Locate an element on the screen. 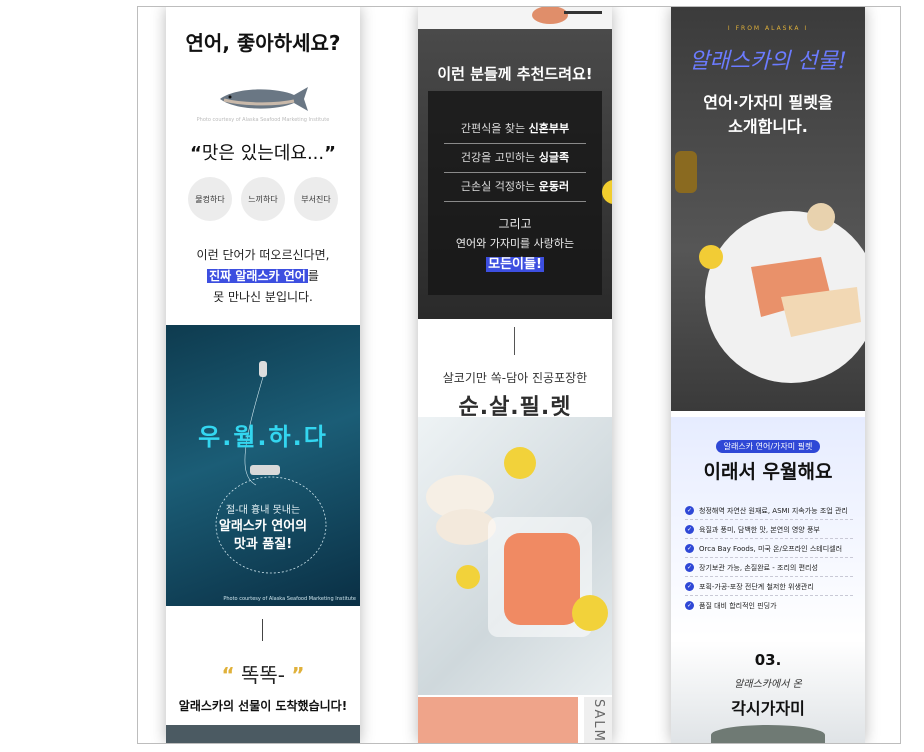 This screenshot has width=924, height=752. top-food-image is located at coordinates (515, 18).